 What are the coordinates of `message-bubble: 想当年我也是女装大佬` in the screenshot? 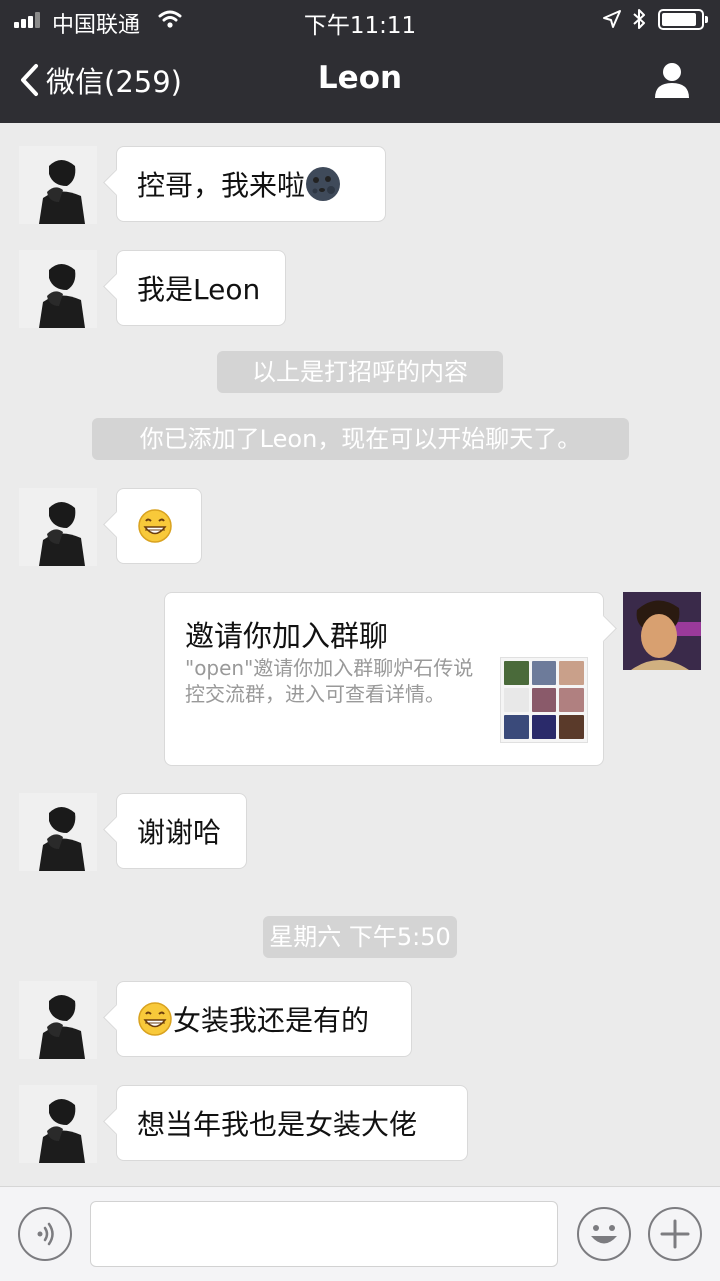 It's located at (292, 1123).